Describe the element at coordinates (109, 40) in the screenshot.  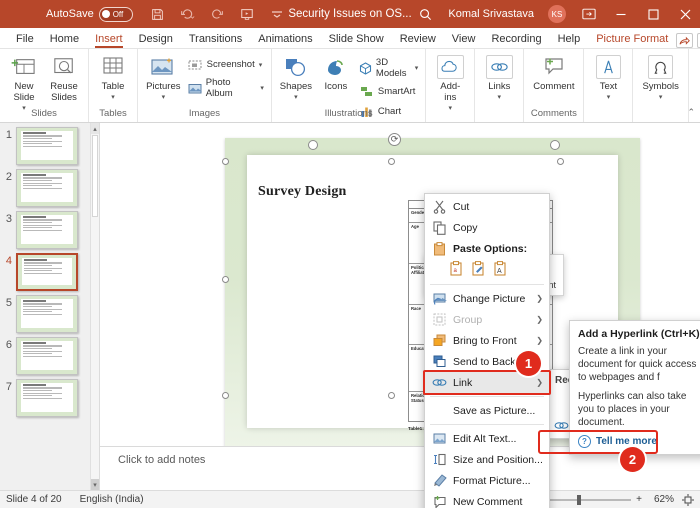
I see `tab-insert: Insert` at that location.